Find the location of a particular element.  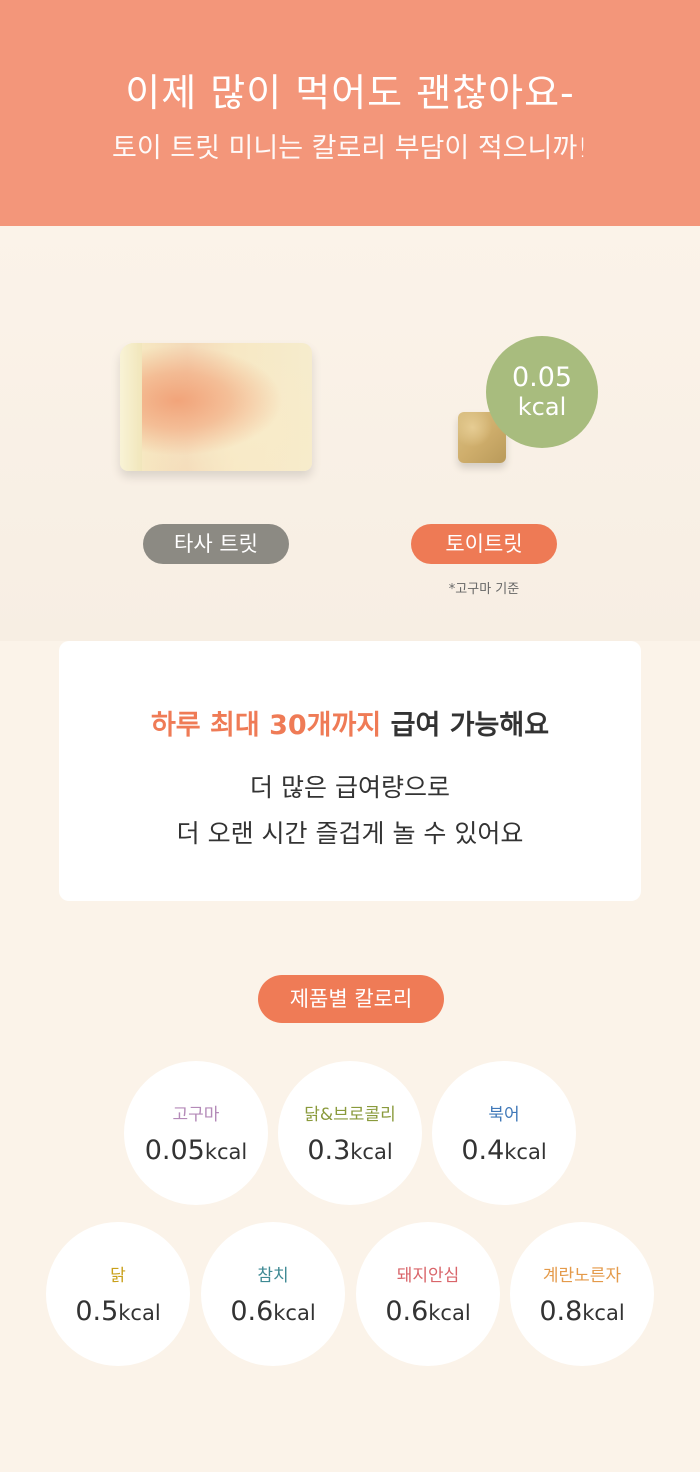

calorie-item-name: 고구마 is located at coordinates (196, 1115).